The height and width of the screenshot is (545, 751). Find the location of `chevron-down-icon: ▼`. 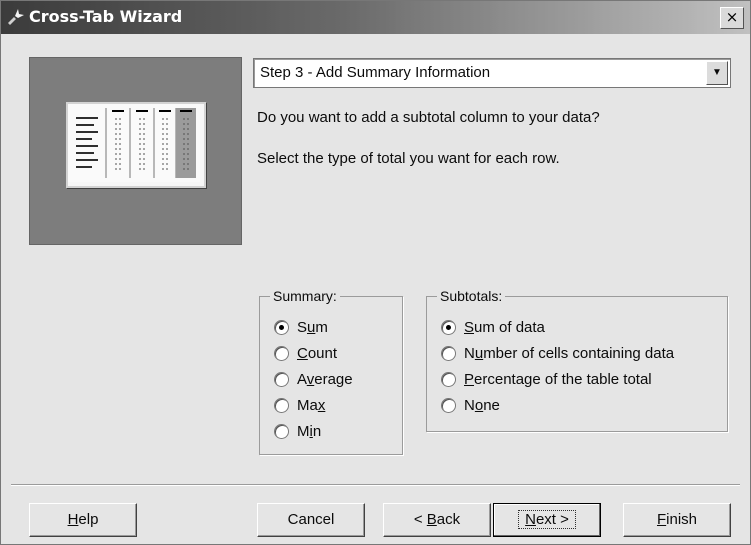

chevron-down-icon: ▼ is located at coordinates (717, 72).